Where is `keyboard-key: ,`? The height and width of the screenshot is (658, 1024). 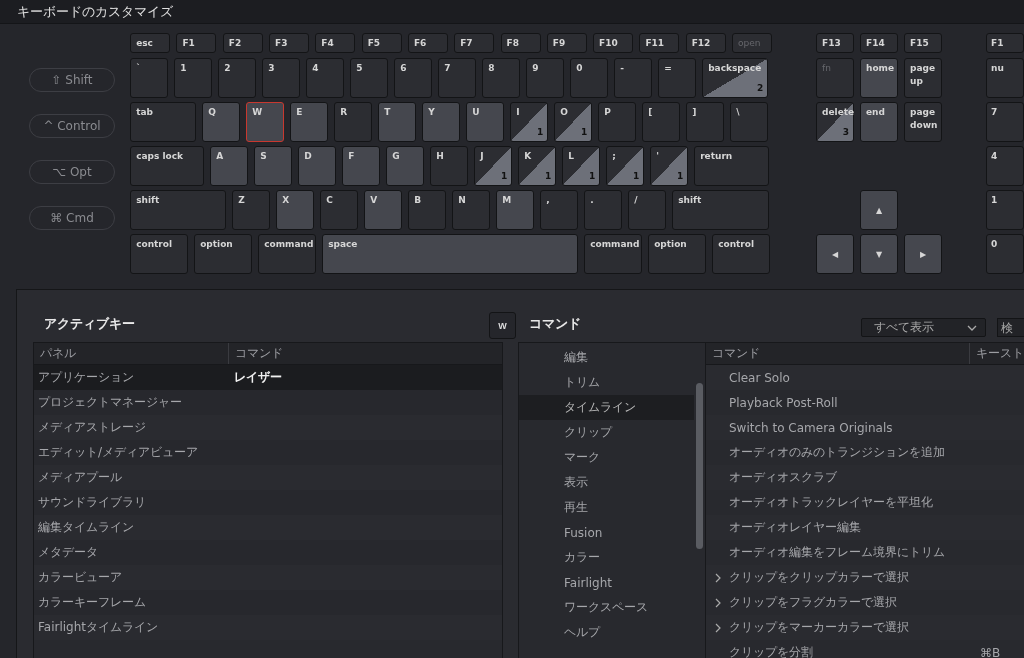 keyboard-key: , is located at coordinates (559, 210).